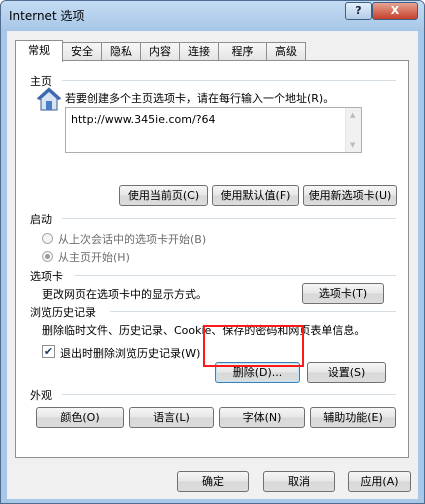 Image resolution: width=425 pixels, height=504 pixels. I want to click on home-icon, so click(49, 99).